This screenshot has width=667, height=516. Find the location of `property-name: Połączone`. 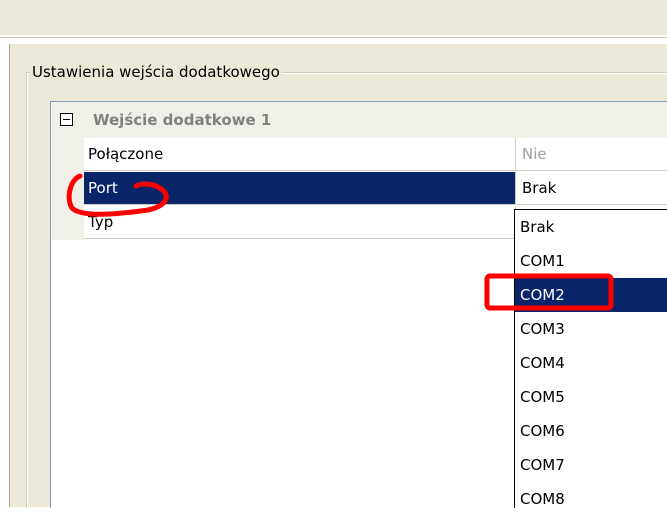

property-name: Połączone is located at coordinates (300, 154).